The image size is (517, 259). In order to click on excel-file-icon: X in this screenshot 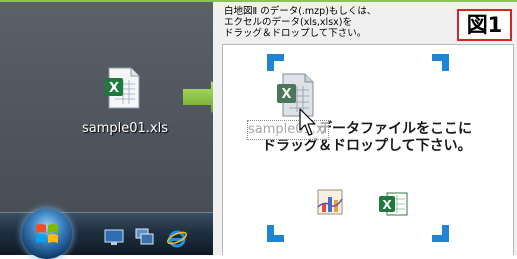, I will do `click(123, 88)`.